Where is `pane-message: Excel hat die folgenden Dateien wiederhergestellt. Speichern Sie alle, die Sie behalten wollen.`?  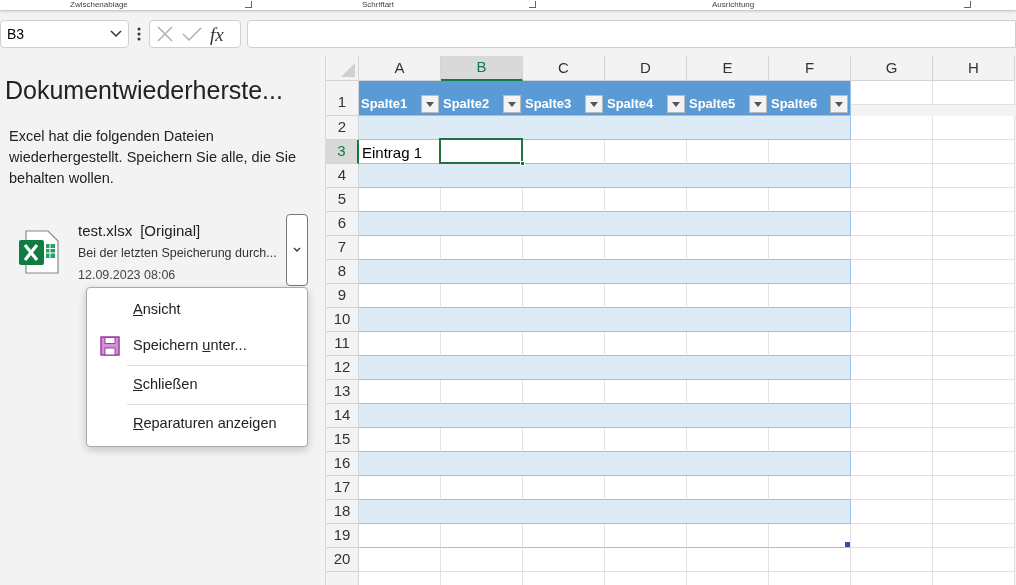 pane-message: Excel hat die folgenden Dateien wiederhergestellt. Speichern Sie alle, die Sie behalten wollen. is located at coordinates (153, 157).